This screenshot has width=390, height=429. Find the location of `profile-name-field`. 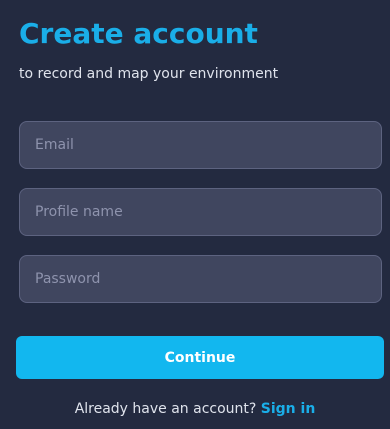

profile-name-field is located at coordinates (200, 212).